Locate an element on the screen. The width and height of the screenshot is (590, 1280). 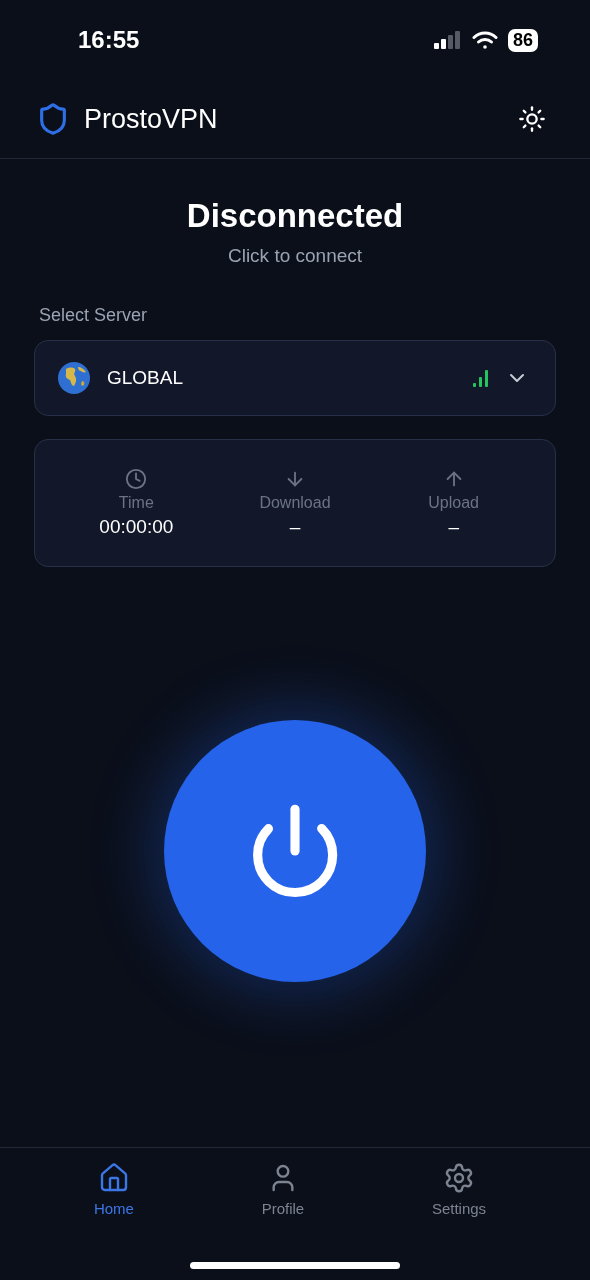
server-select: GLOBAL is located at coordinates (295, 378).